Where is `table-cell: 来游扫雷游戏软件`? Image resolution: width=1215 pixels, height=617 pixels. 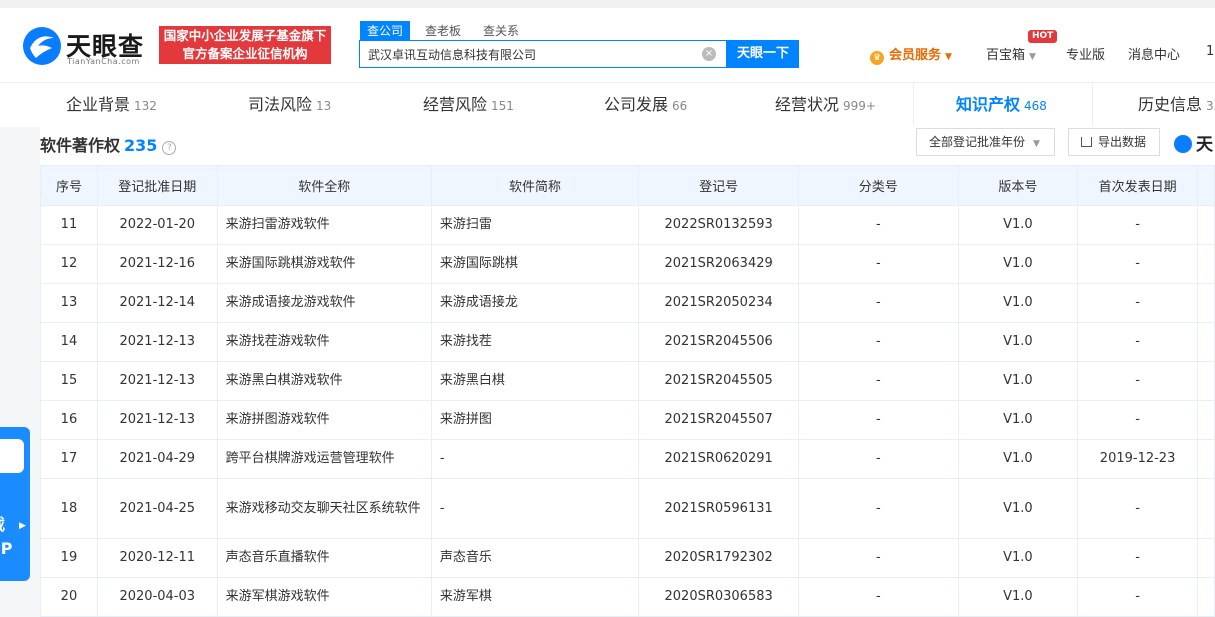 table-cell: 来游扫雷游戏软件 is located at coordinates (324, 225).